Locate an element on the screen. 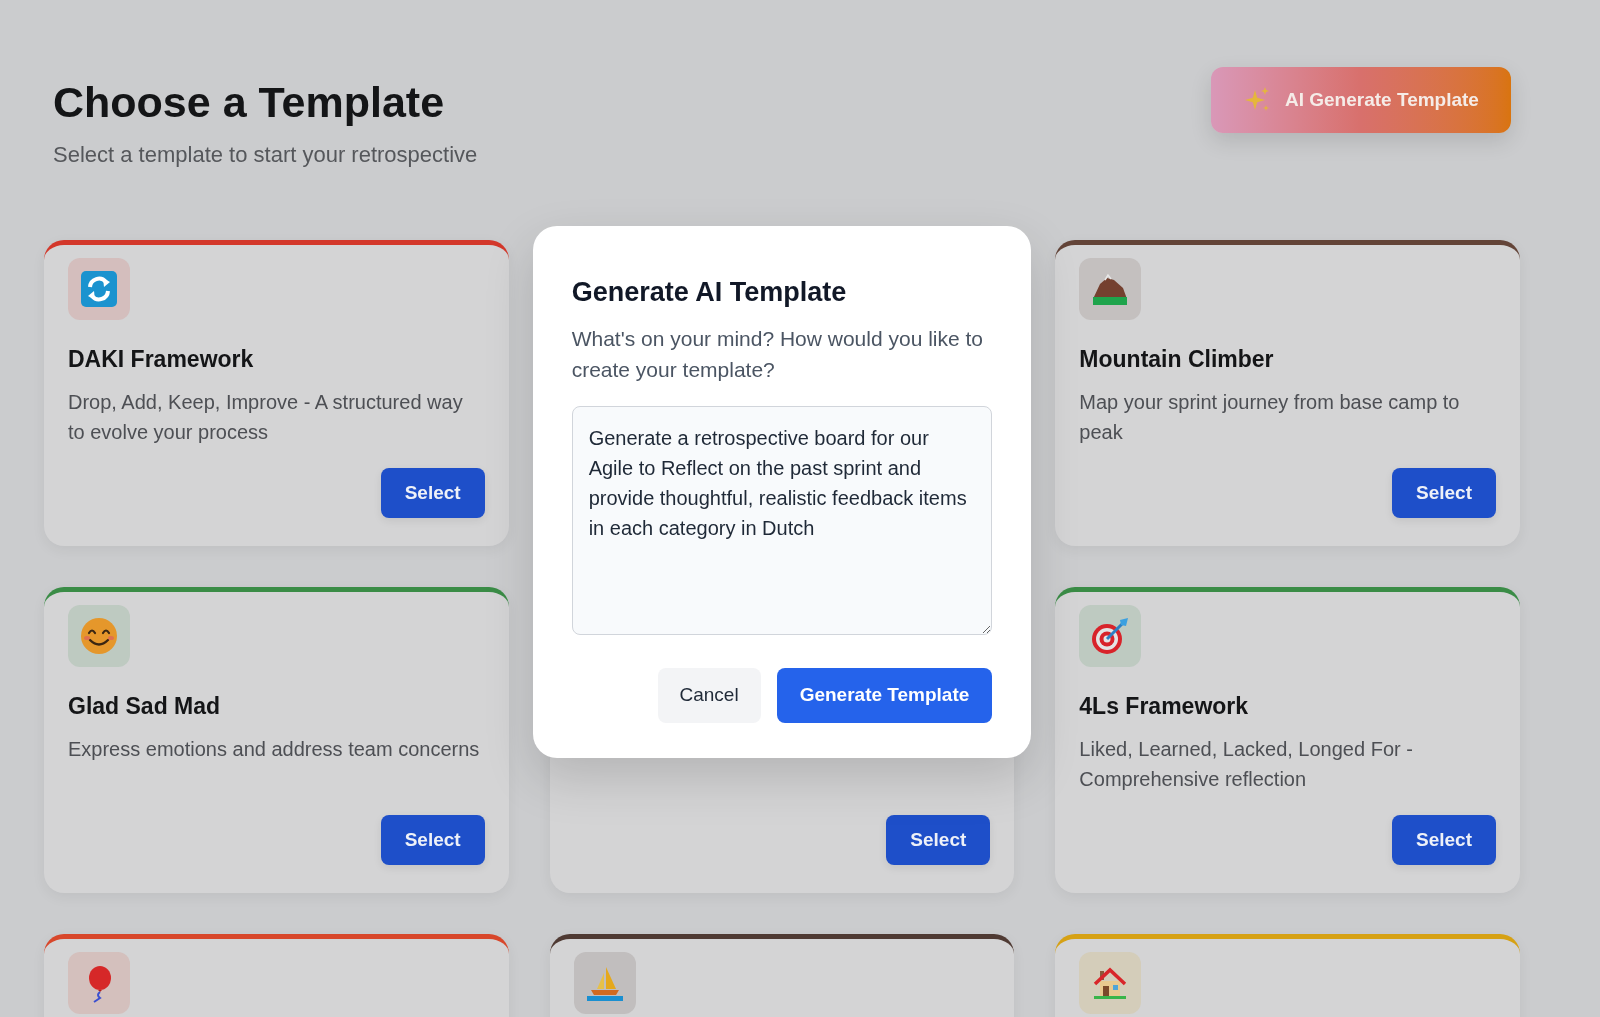 This screenshot has width=1600, height=1017. template-title: Glad Sad Mad is located at coordinates (145, 706).